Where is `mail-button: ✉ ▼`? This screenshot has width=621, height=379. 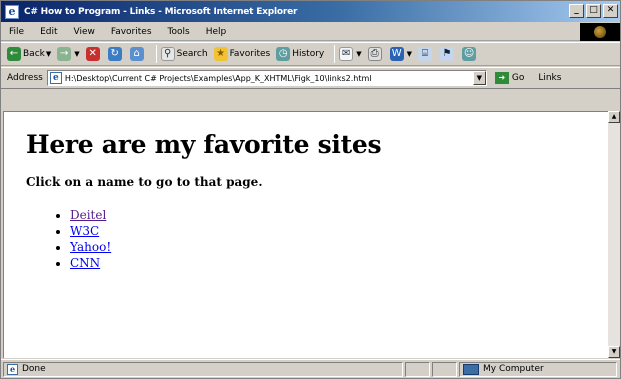 mail-button: ✉ ▼ is located at coordinates (350, 54).